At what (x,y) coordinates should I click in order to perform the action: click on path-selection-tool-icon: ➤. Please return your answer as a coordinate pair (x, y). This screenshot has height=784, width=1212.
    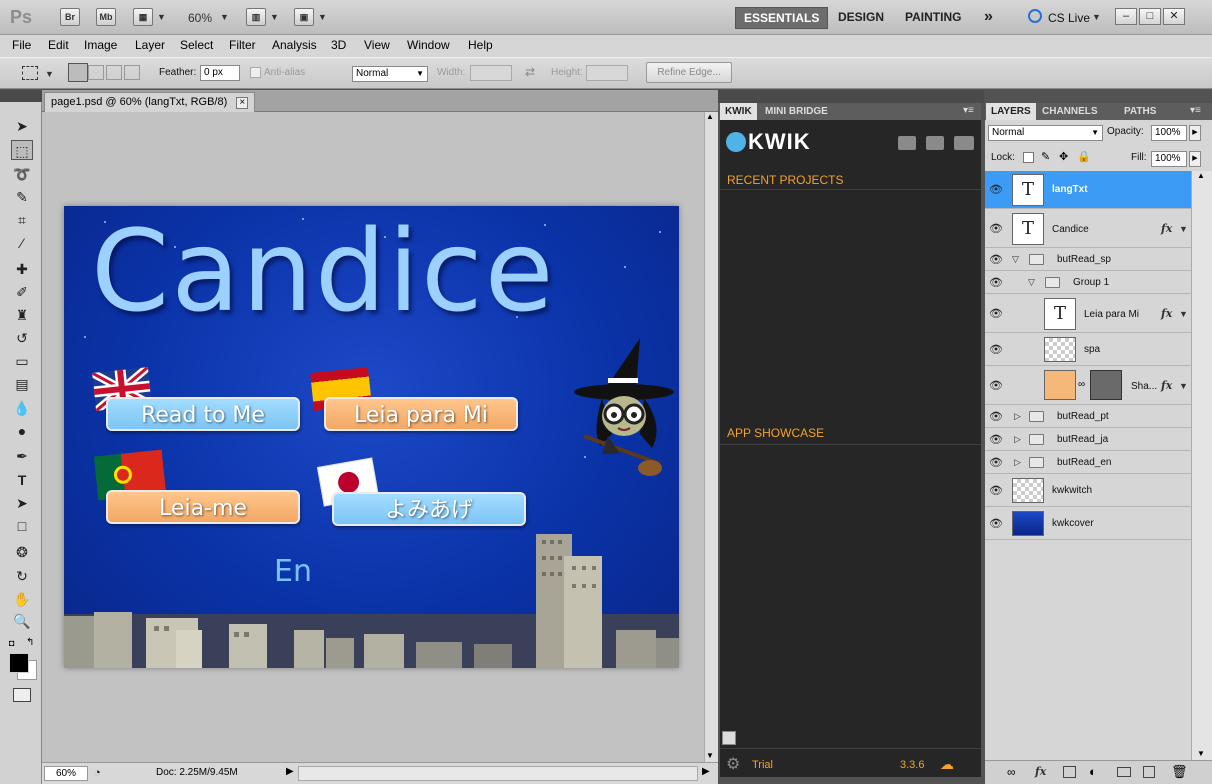
    Looking at the image, I should click on (22, 503).